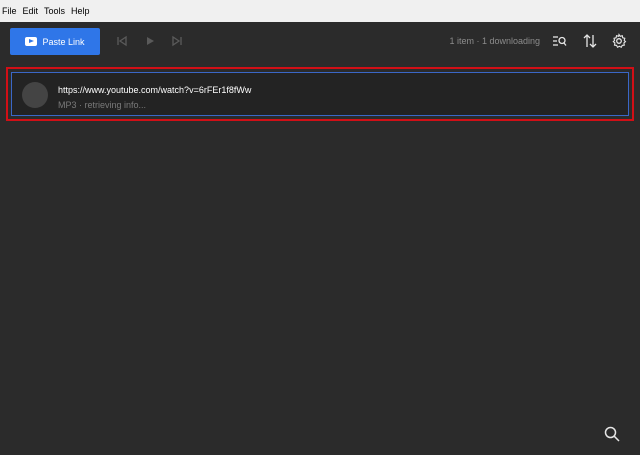 The image size is (640, 455). I want to click on menu-bar: File Edit Tools Help, so click(320, 11).